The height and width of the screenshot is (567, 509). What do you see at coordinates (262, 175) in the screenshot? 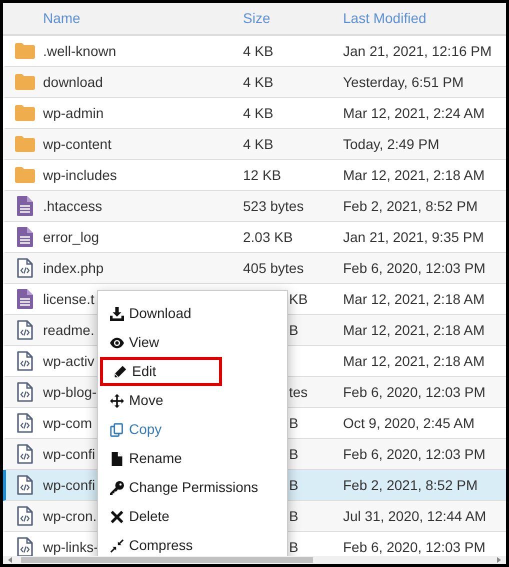
I see `file-size: 12 KB` at bounding box center [262, 175].